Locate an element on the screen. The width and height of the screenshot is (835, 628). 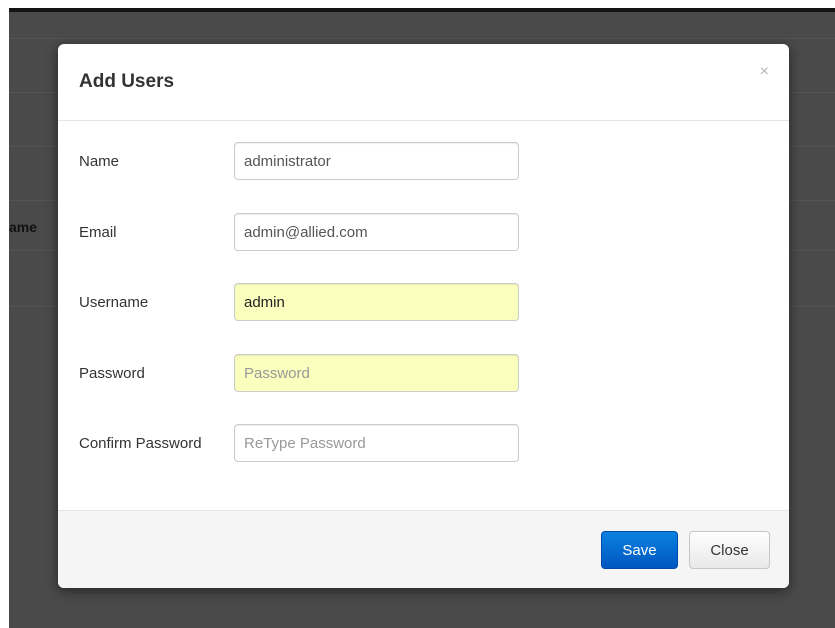
close-icon: × is located at coordinates (764, 72).